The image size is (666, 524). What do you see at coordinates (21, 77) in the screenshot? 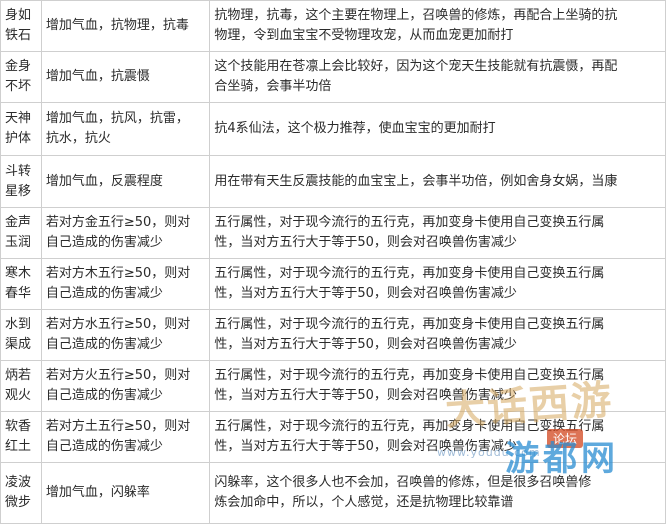
I see `skill-name: 金身 不坏` at bounding box center [21, 77].